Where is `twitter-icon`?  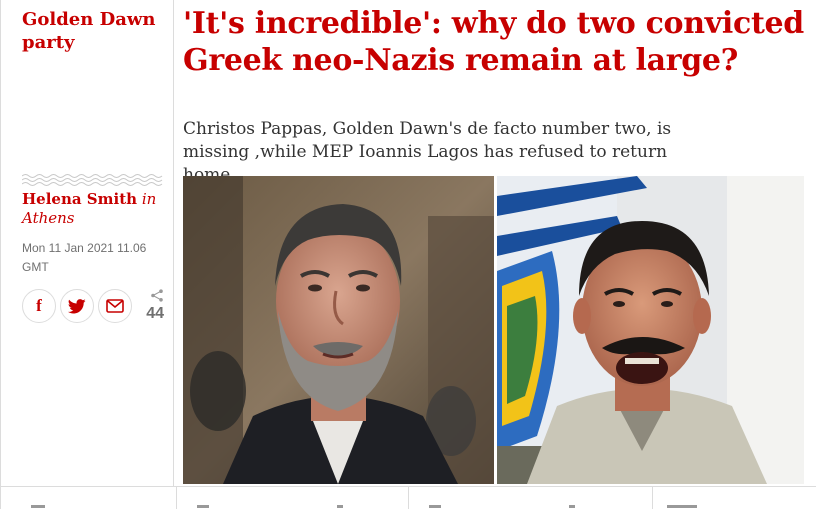
twitter-icon is located at coordinates (77, 305).